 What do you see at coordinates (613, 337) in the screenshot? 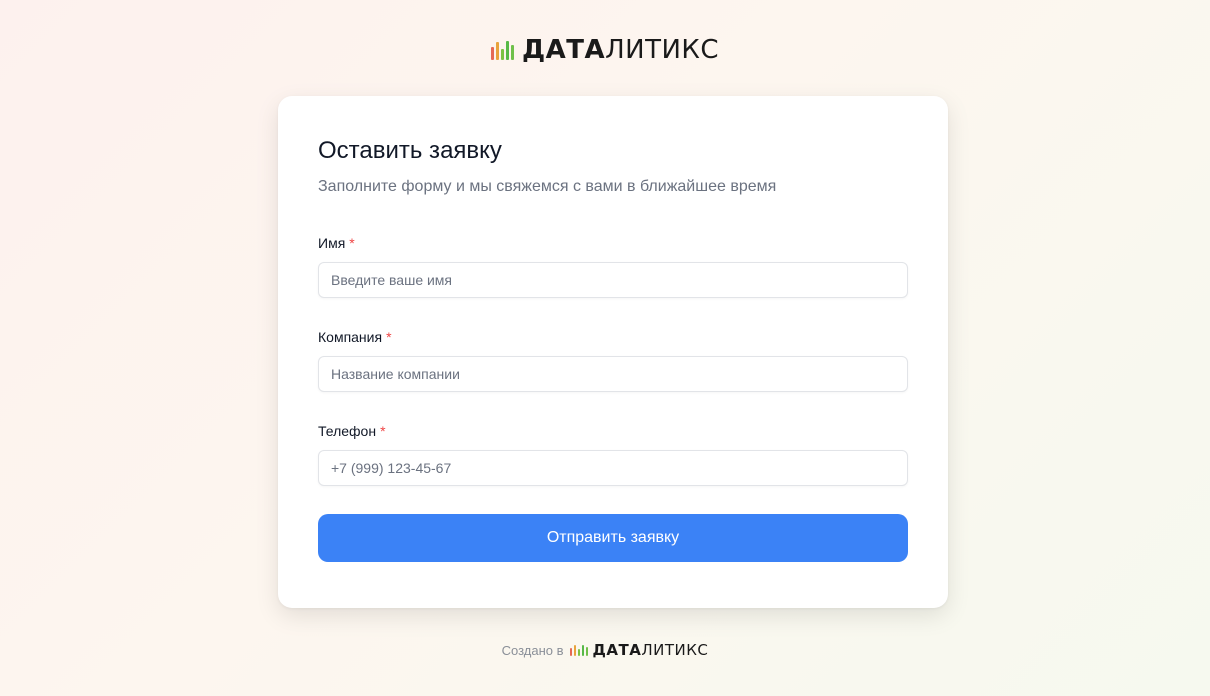
I see `company-label: Компания *` at bounding box center [613, 337].